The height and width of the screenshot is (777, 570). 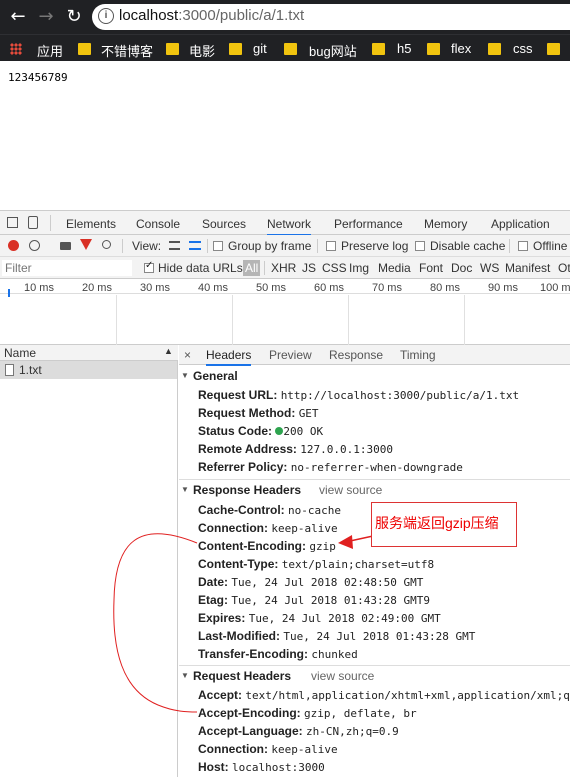 I want to click on annotation-overlay, so click(x=243, y=623).